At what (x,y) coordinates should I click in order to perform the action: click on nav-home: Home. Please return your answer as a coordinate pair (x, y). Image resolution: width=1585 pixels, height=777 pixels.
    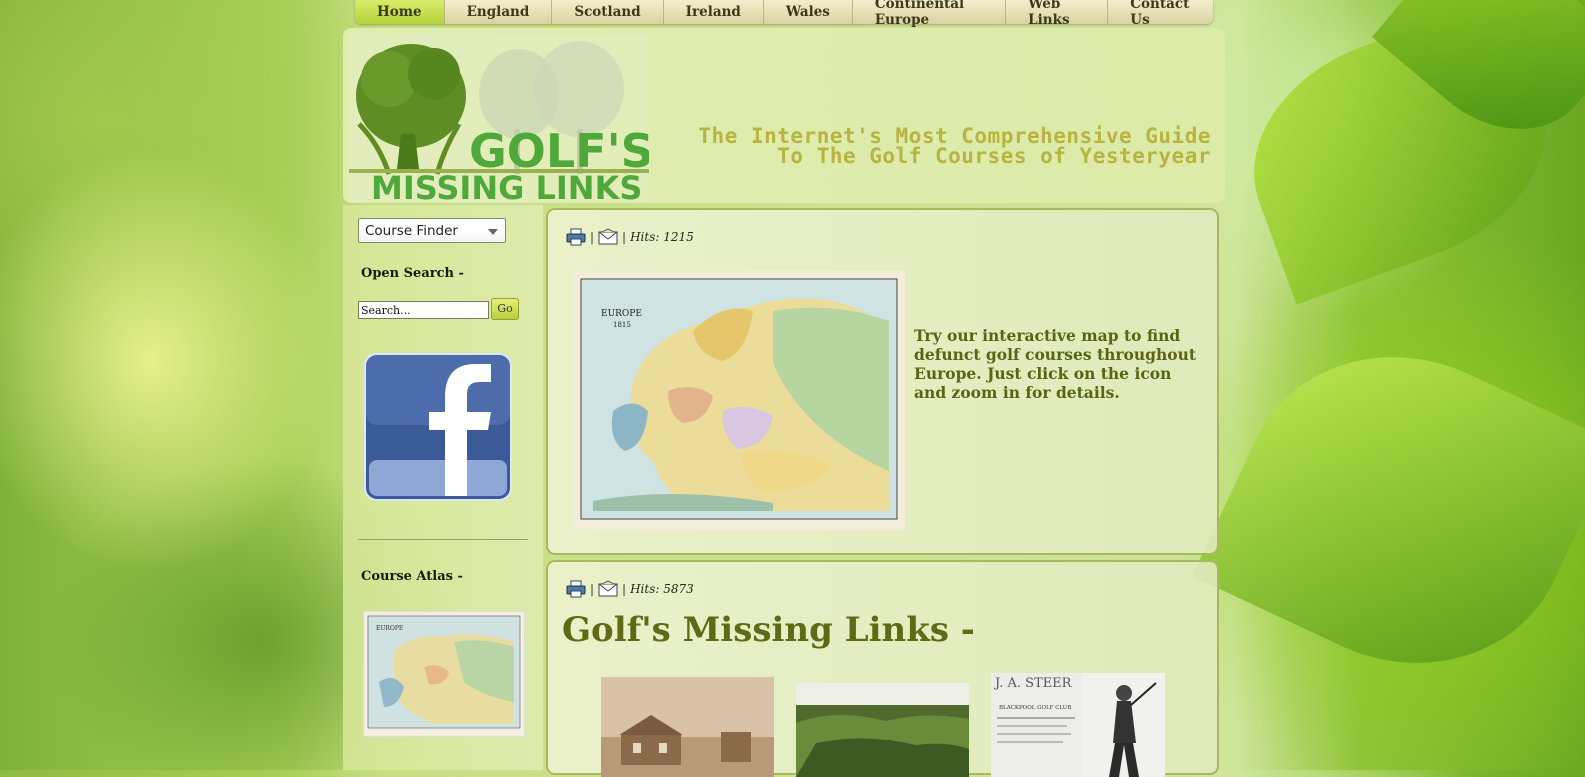
    Looking at the image, I should click on (400, 12).